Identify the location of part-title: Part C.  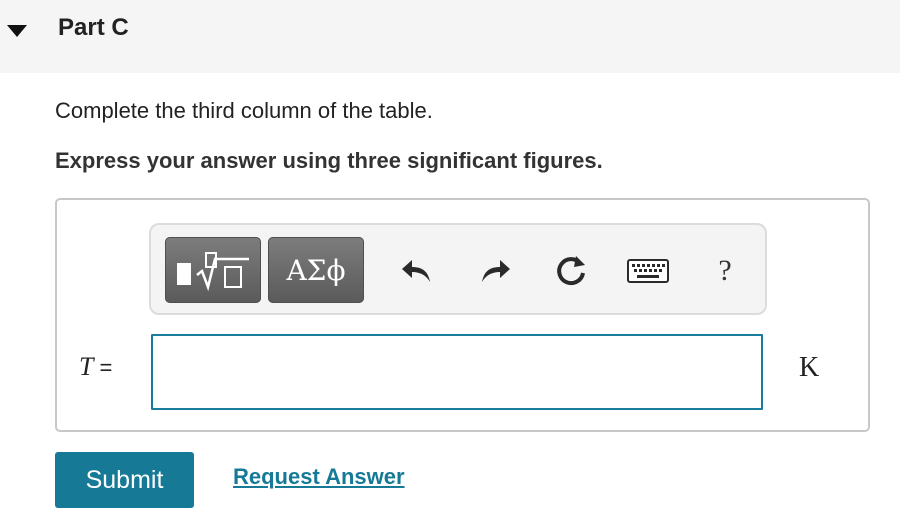
(93, 27).